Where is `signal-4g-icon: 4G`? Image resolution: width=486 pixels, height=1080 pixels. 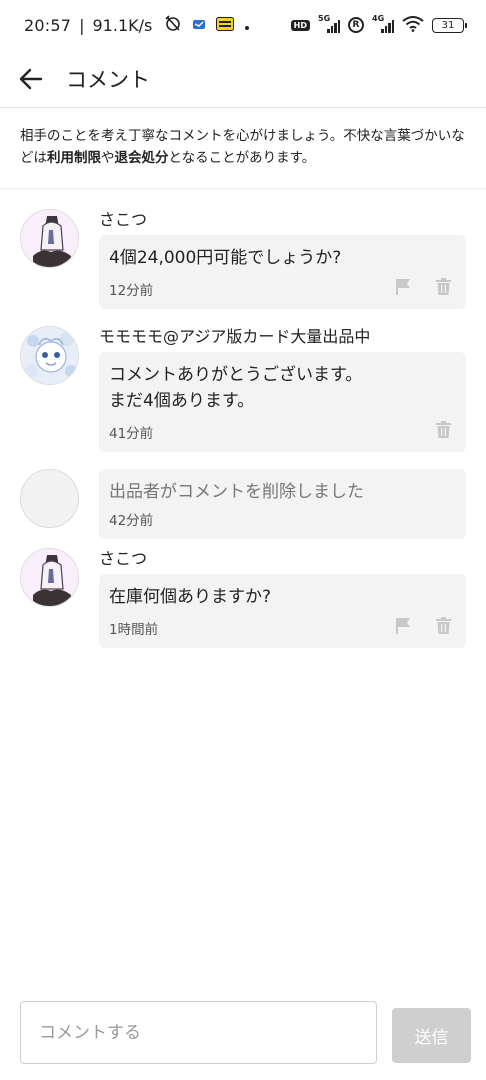
signal-4g-icon: 4G is located at coordinates (383, 23).